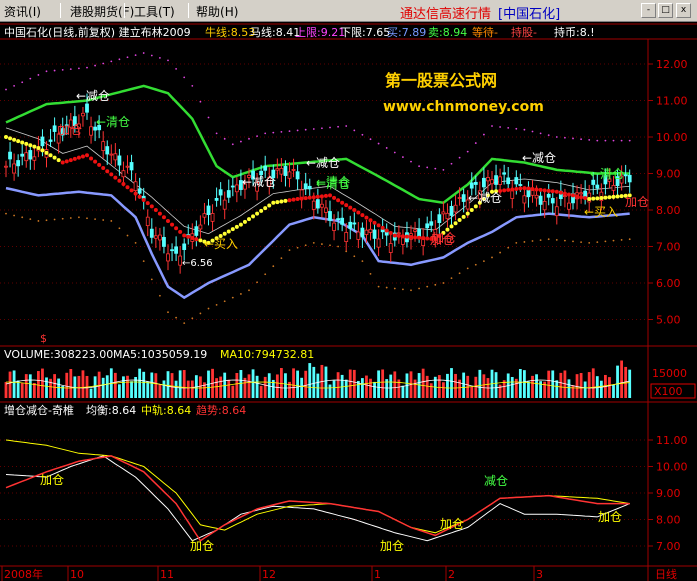 Image resolution: width=697 pixels, height=581 pixels. I want to click on minimize-icon: -, so click(648, 10).